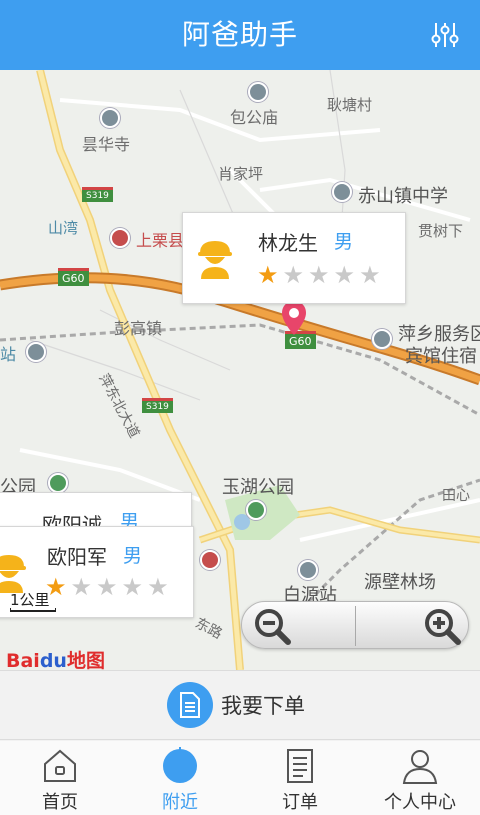  I want to click on tab-orders-label: 订单, so click(300, 802).